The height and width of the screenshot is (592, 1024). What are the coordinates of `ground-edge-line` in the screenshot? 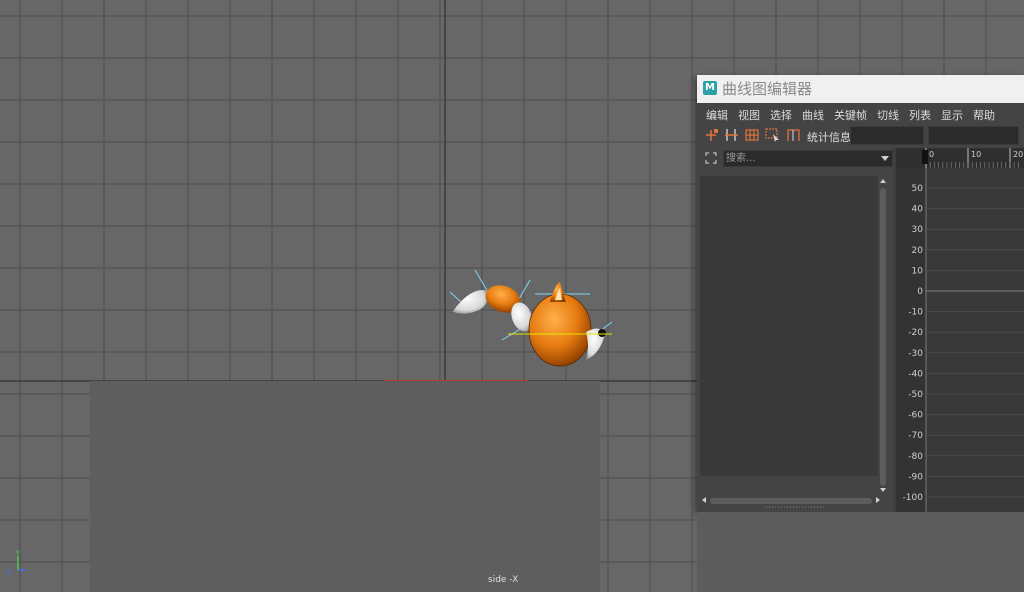 It's located at (456, 380).